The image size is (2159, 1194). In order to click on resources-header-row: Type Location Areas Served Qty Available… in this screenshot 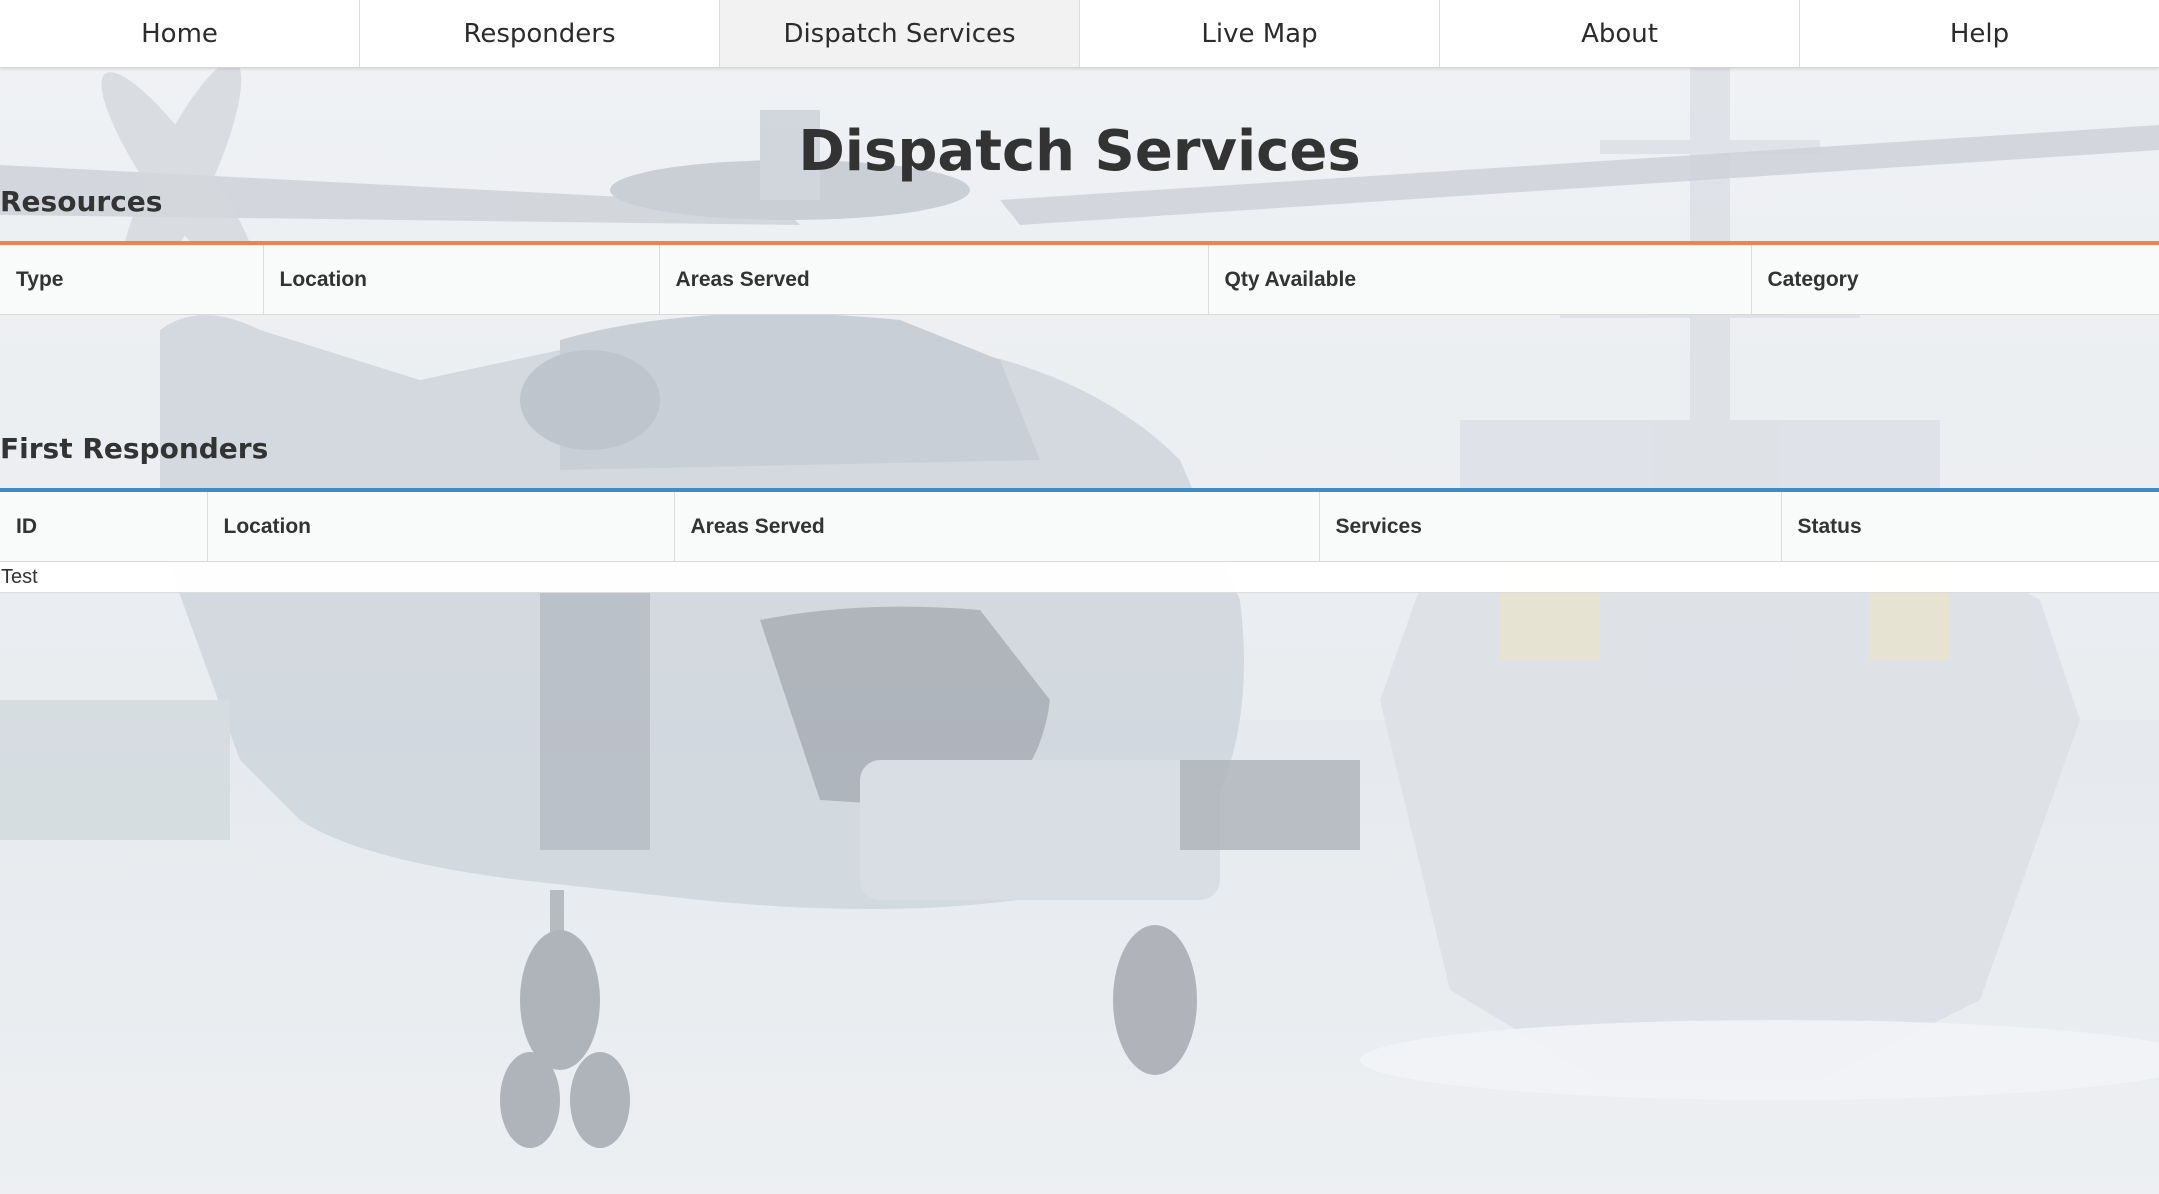, I will do `click(1079, 279)`.